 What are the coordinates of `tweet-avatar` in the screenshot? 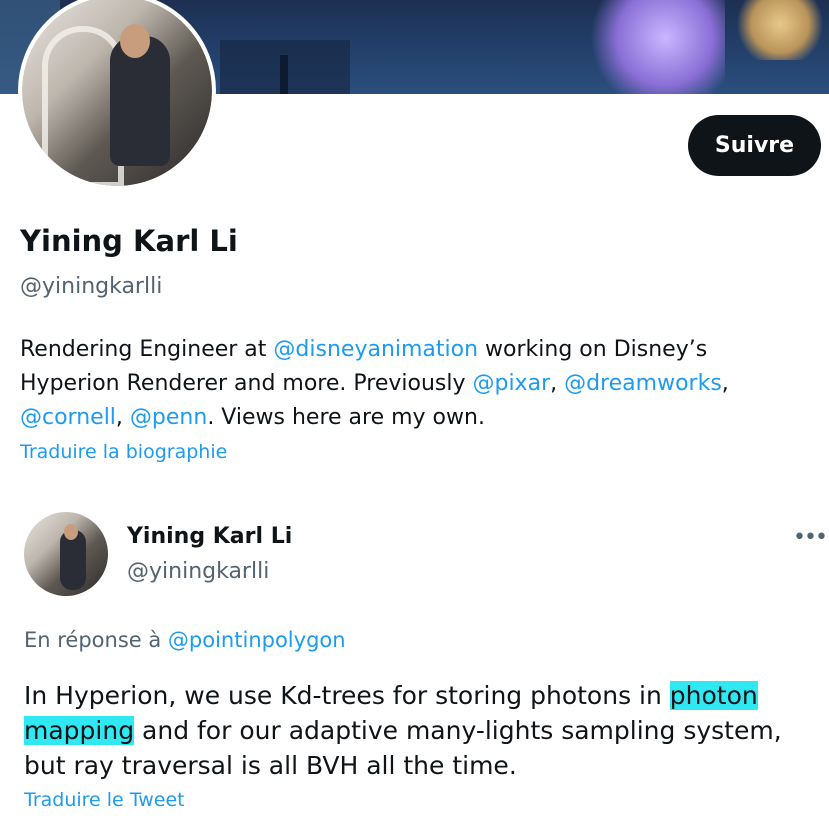 It's located at (66, 554).